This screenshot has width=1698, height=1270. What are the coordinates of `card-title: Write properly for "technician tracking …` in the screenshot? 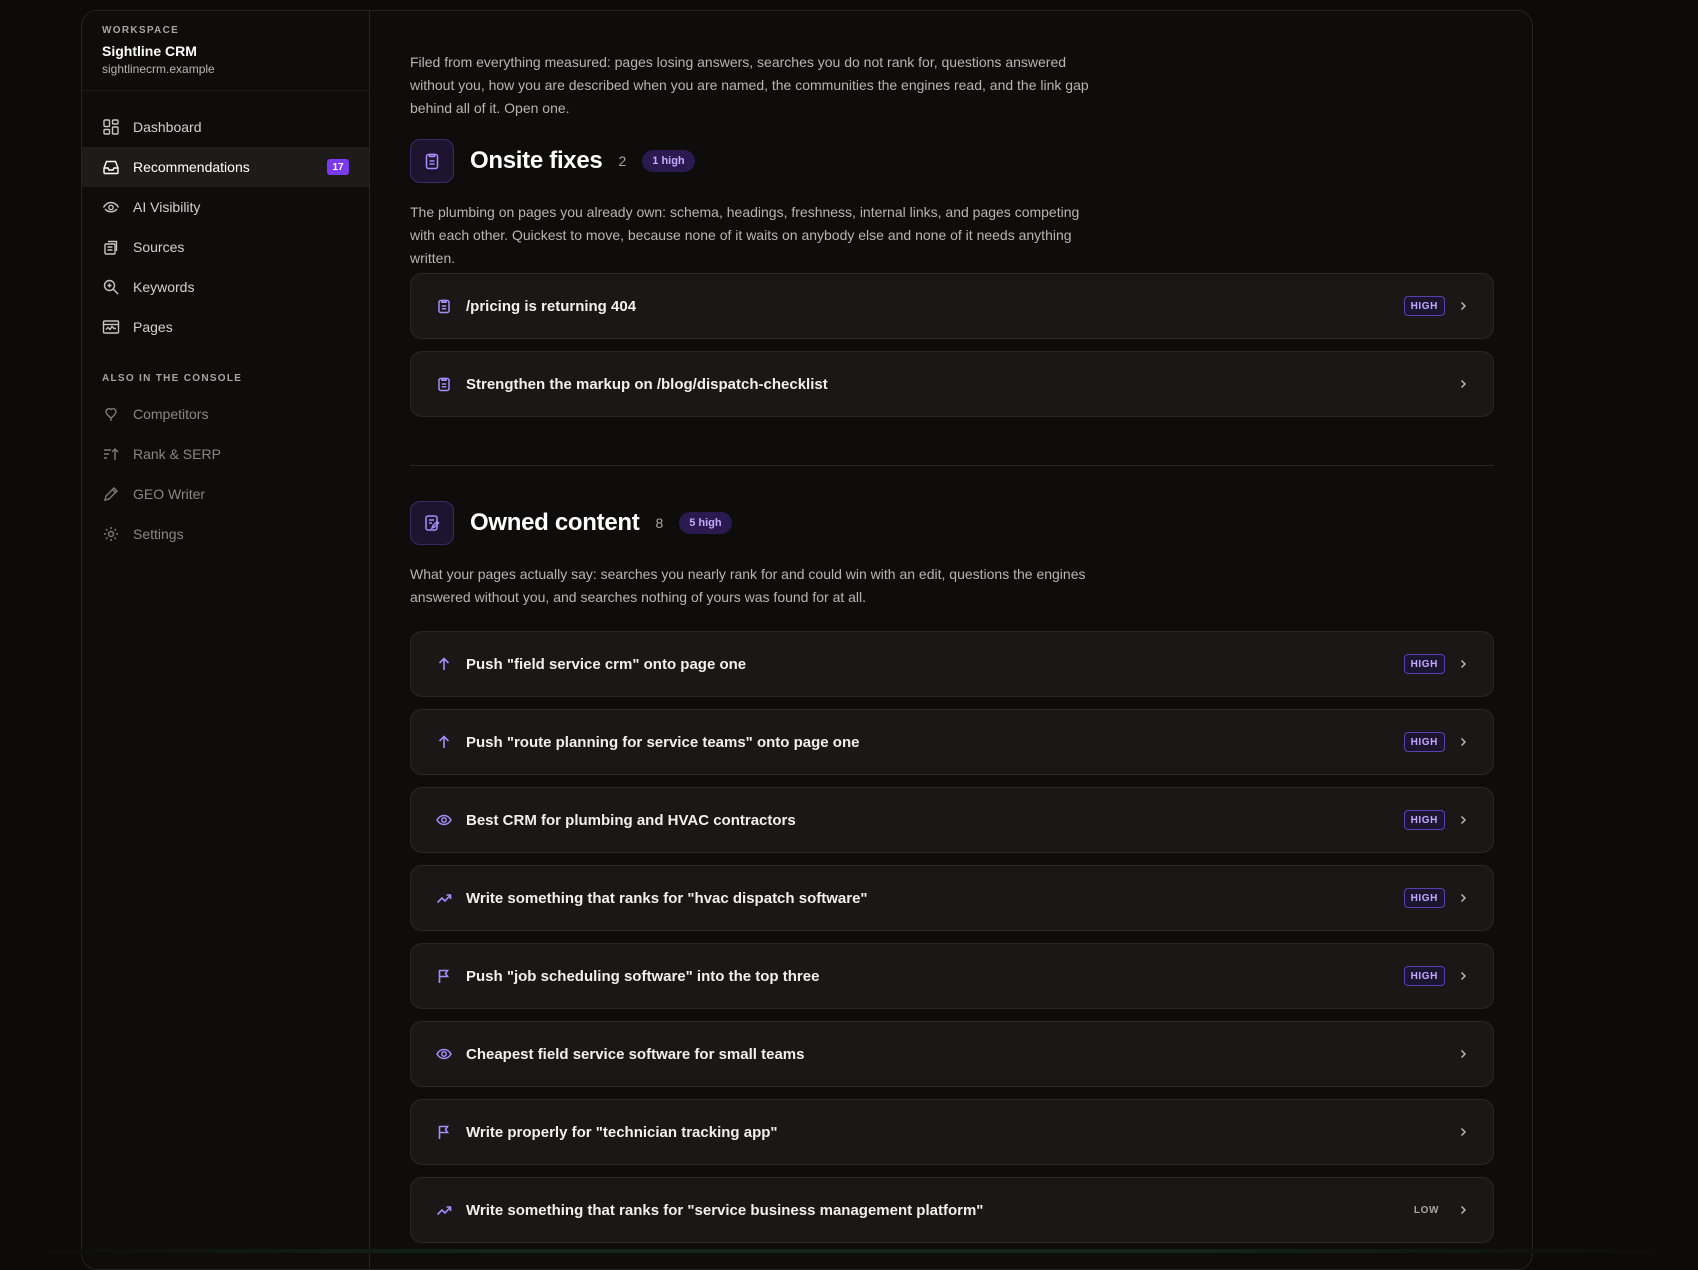 It's located at (961, 1132).